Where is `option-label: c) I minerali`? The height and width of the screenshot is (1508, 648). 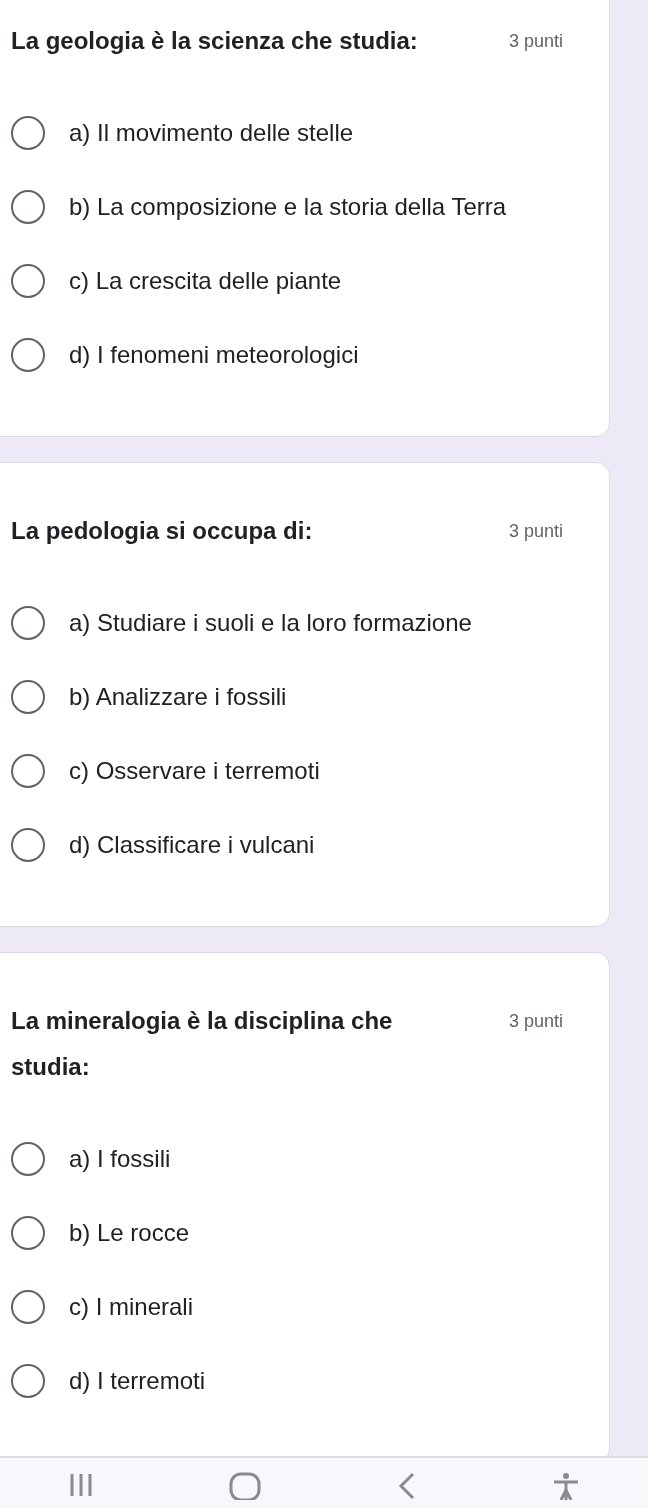 option-label: c) I minerali is located at coordinates (131, 1307).